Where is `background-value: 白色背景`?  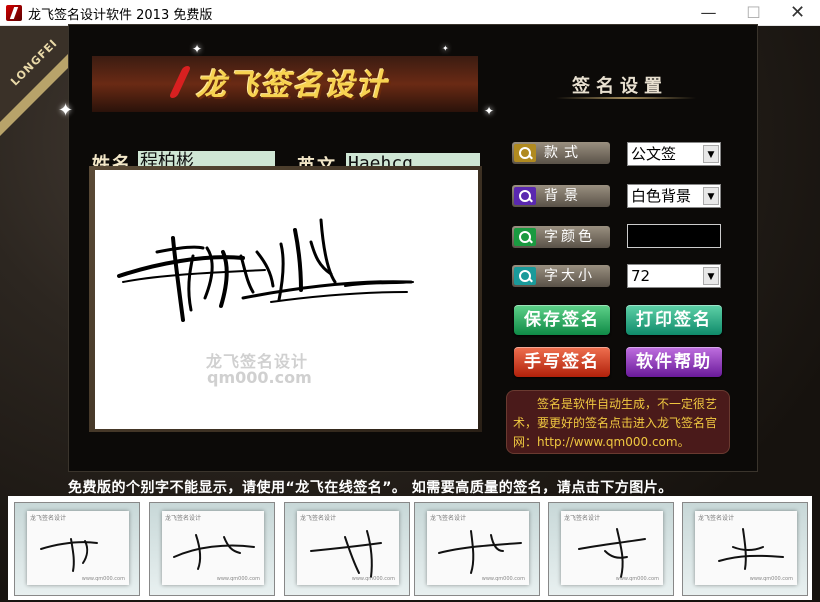
background-value: 白色背景 is located at coordinates (661, 196).